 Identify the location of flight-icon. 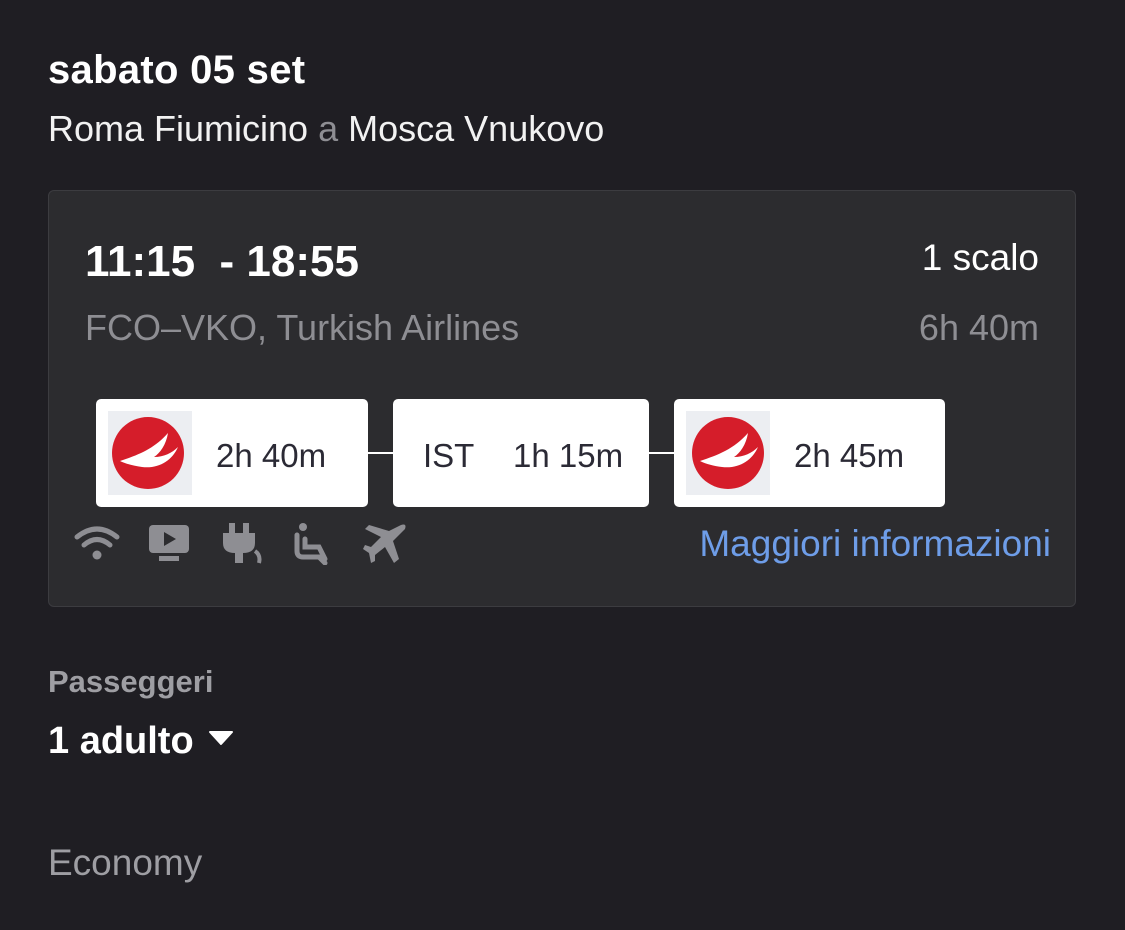
(384, 543).